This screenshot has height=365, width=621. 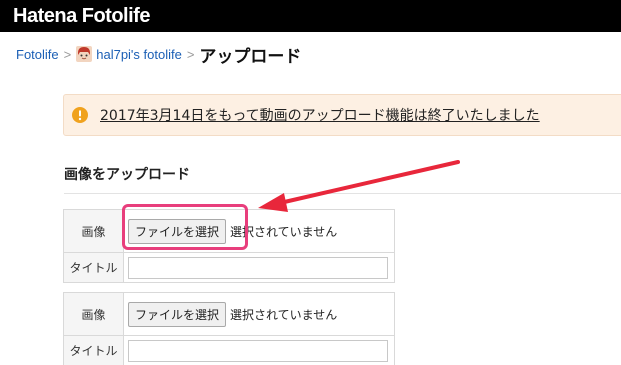 What do you see at coordinates (229, 328) in the screenshot?
I see `upload-entry-2: 画像 ファイルを選択 選択されていません タイトル` at bounding box center [229, 328].